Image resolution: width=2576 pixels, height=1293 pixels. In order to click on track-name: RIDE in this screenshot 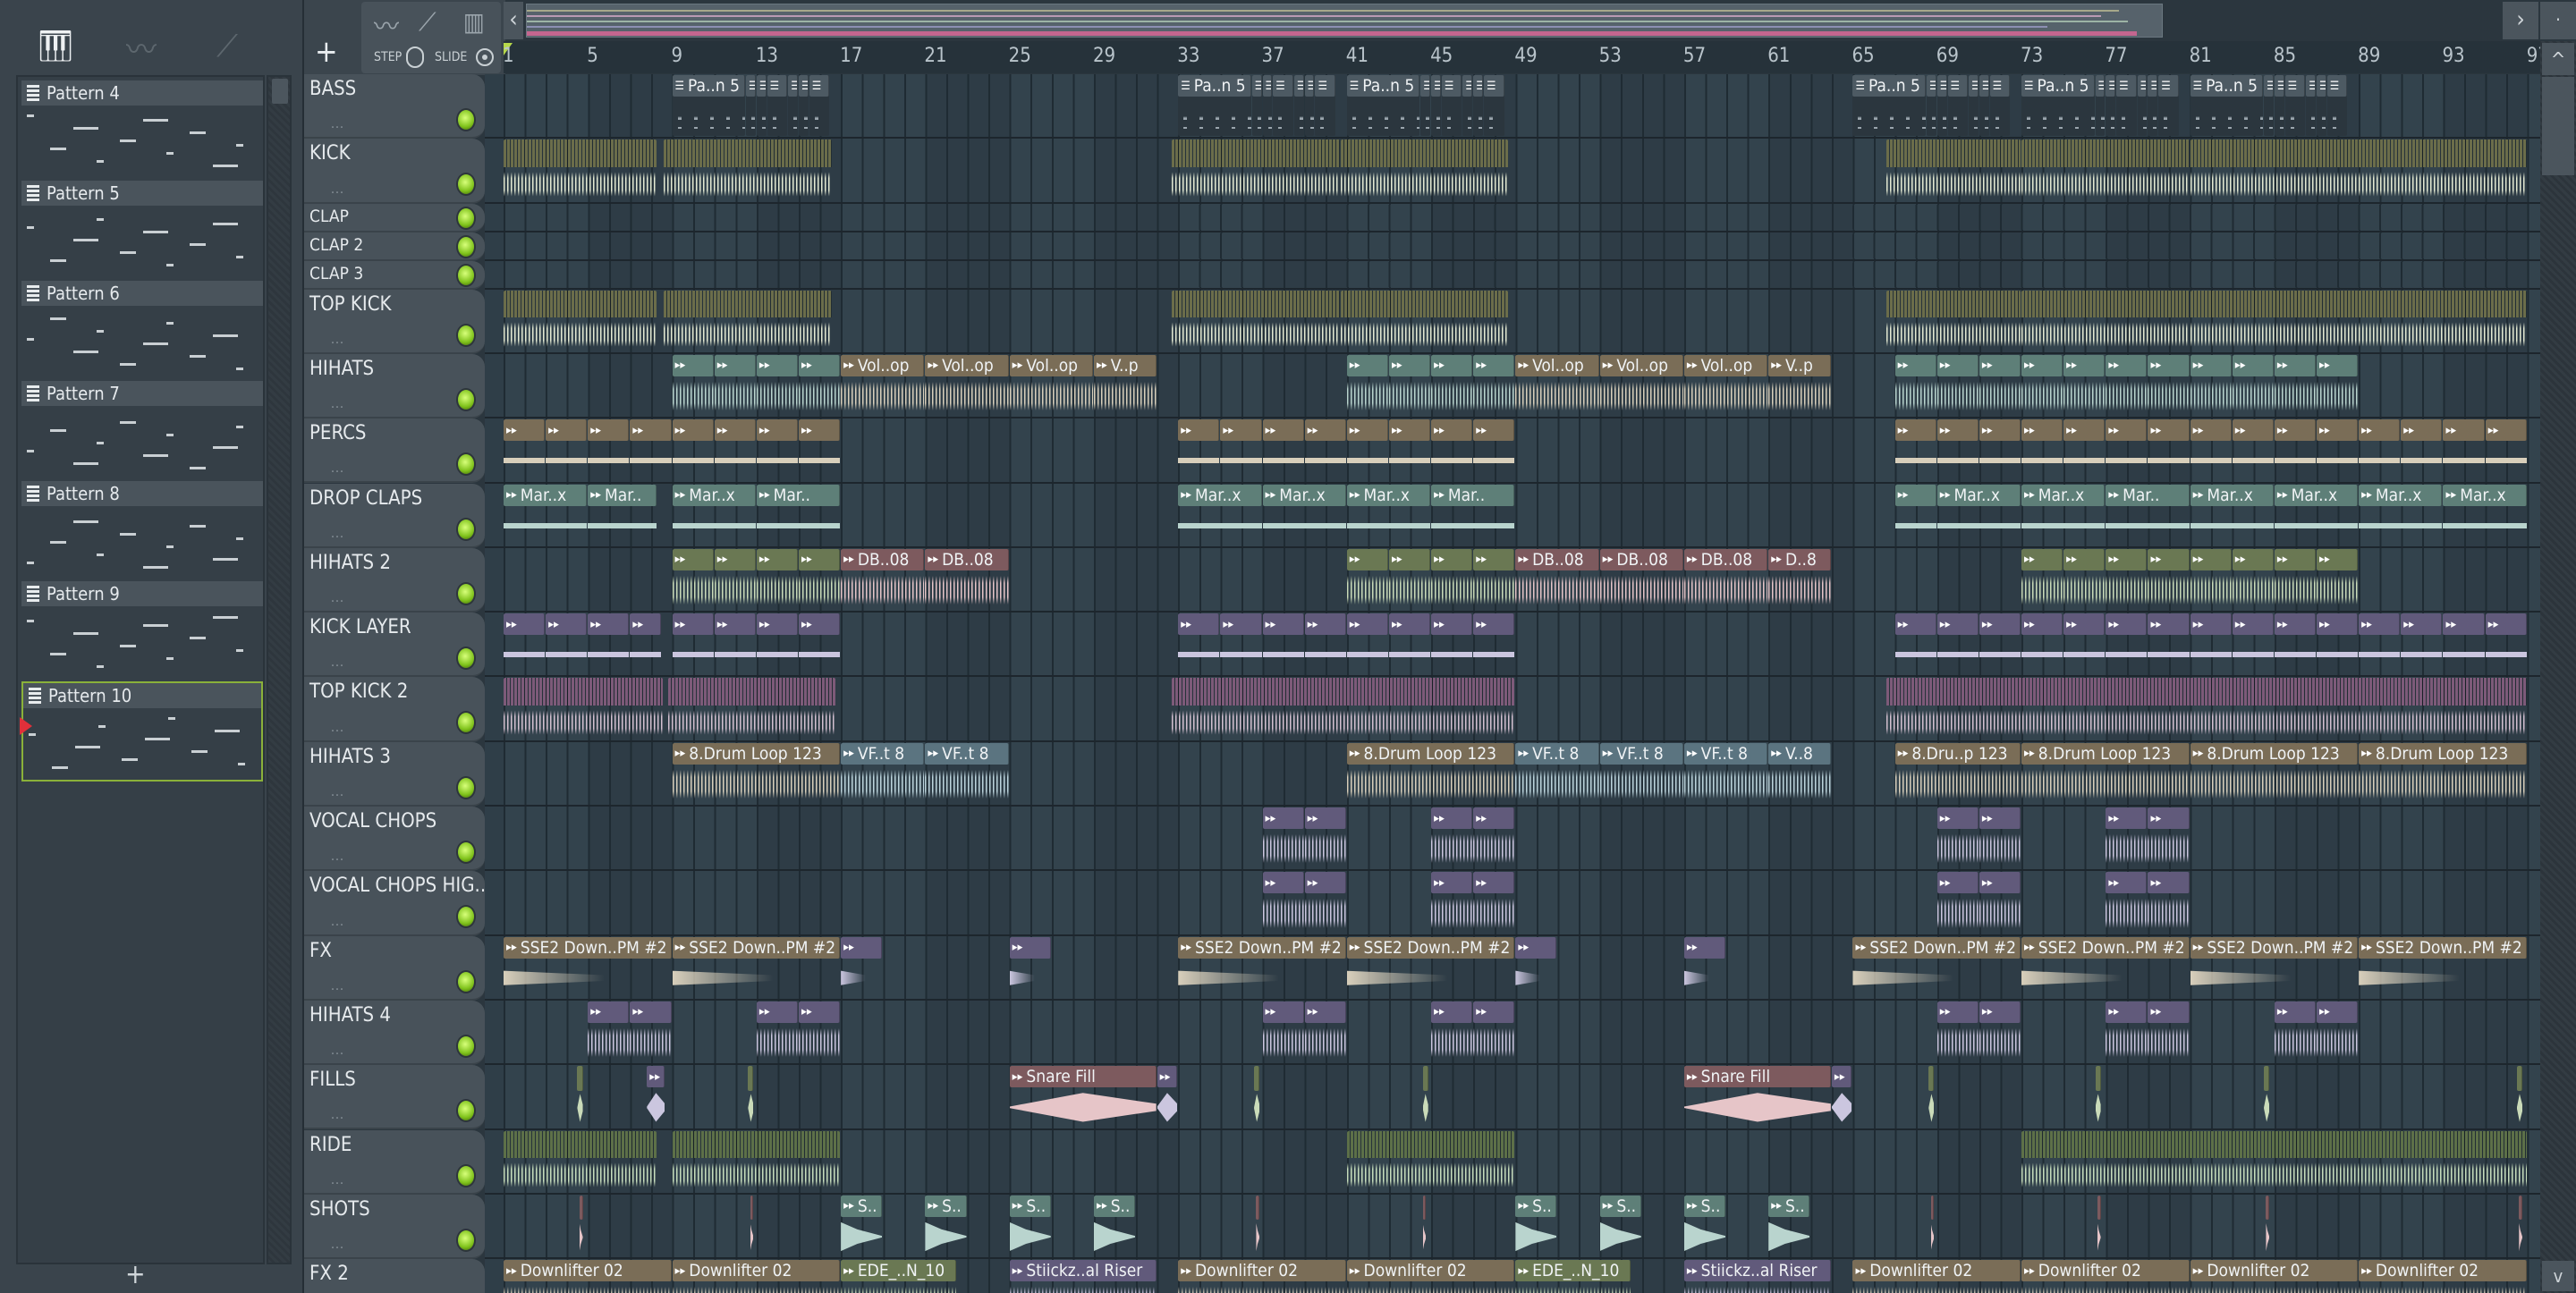, I will do `click(330, 1145)`.